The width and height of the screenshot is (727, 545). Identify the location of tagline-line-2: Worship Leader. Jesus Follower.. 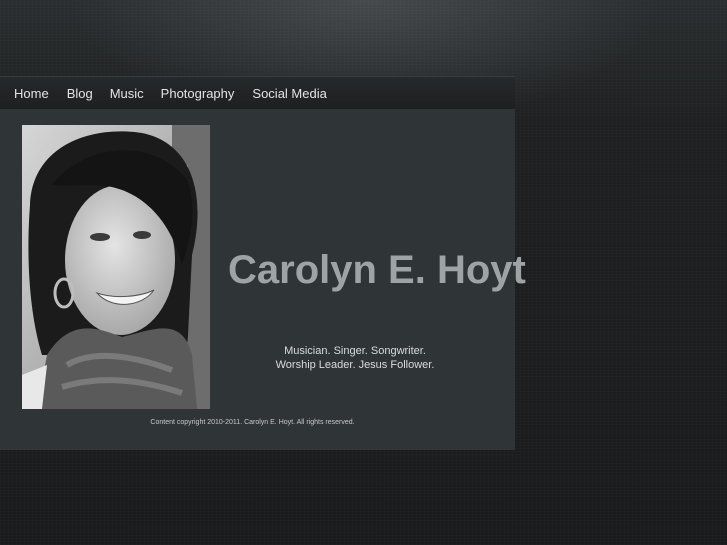
(355, 365).